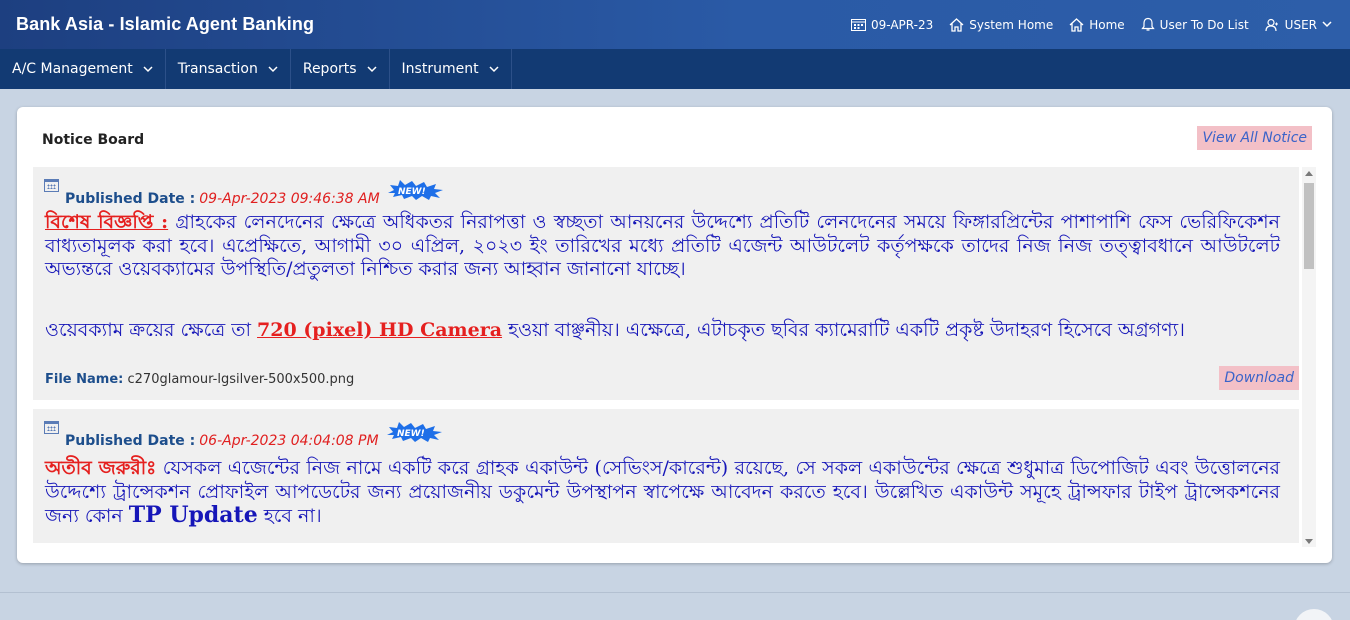 Image resolution: width=1350 pixels, height=620 pixels. I want to click on user-label: USER, so click(1300, 24).